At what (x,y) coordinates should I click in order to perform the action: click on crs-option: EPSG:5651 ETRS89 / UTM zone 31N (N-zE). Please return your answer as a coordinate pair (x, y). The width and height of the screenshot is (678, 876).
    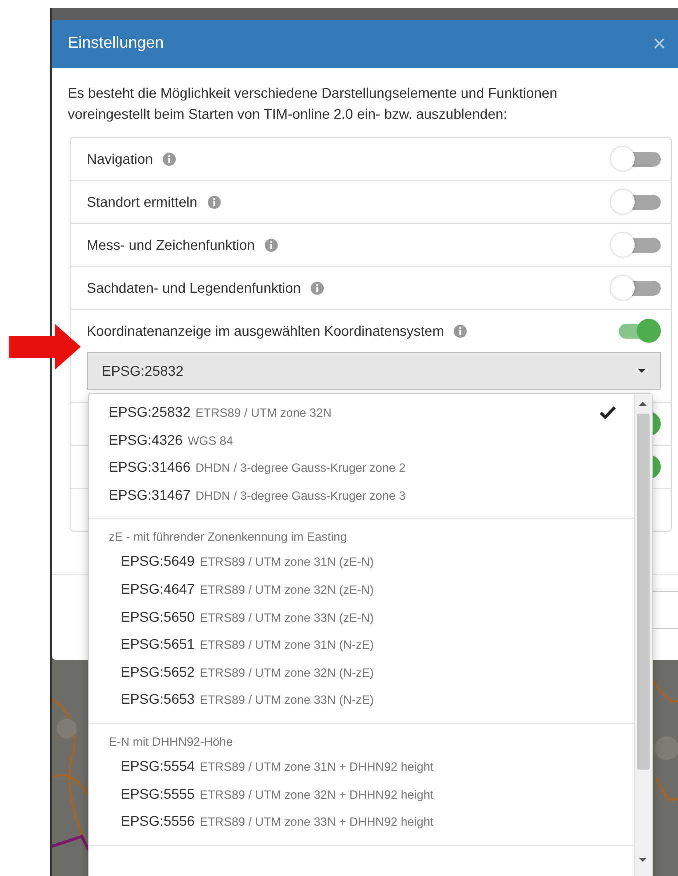
    Looking at the image, I should click on (361, 645).